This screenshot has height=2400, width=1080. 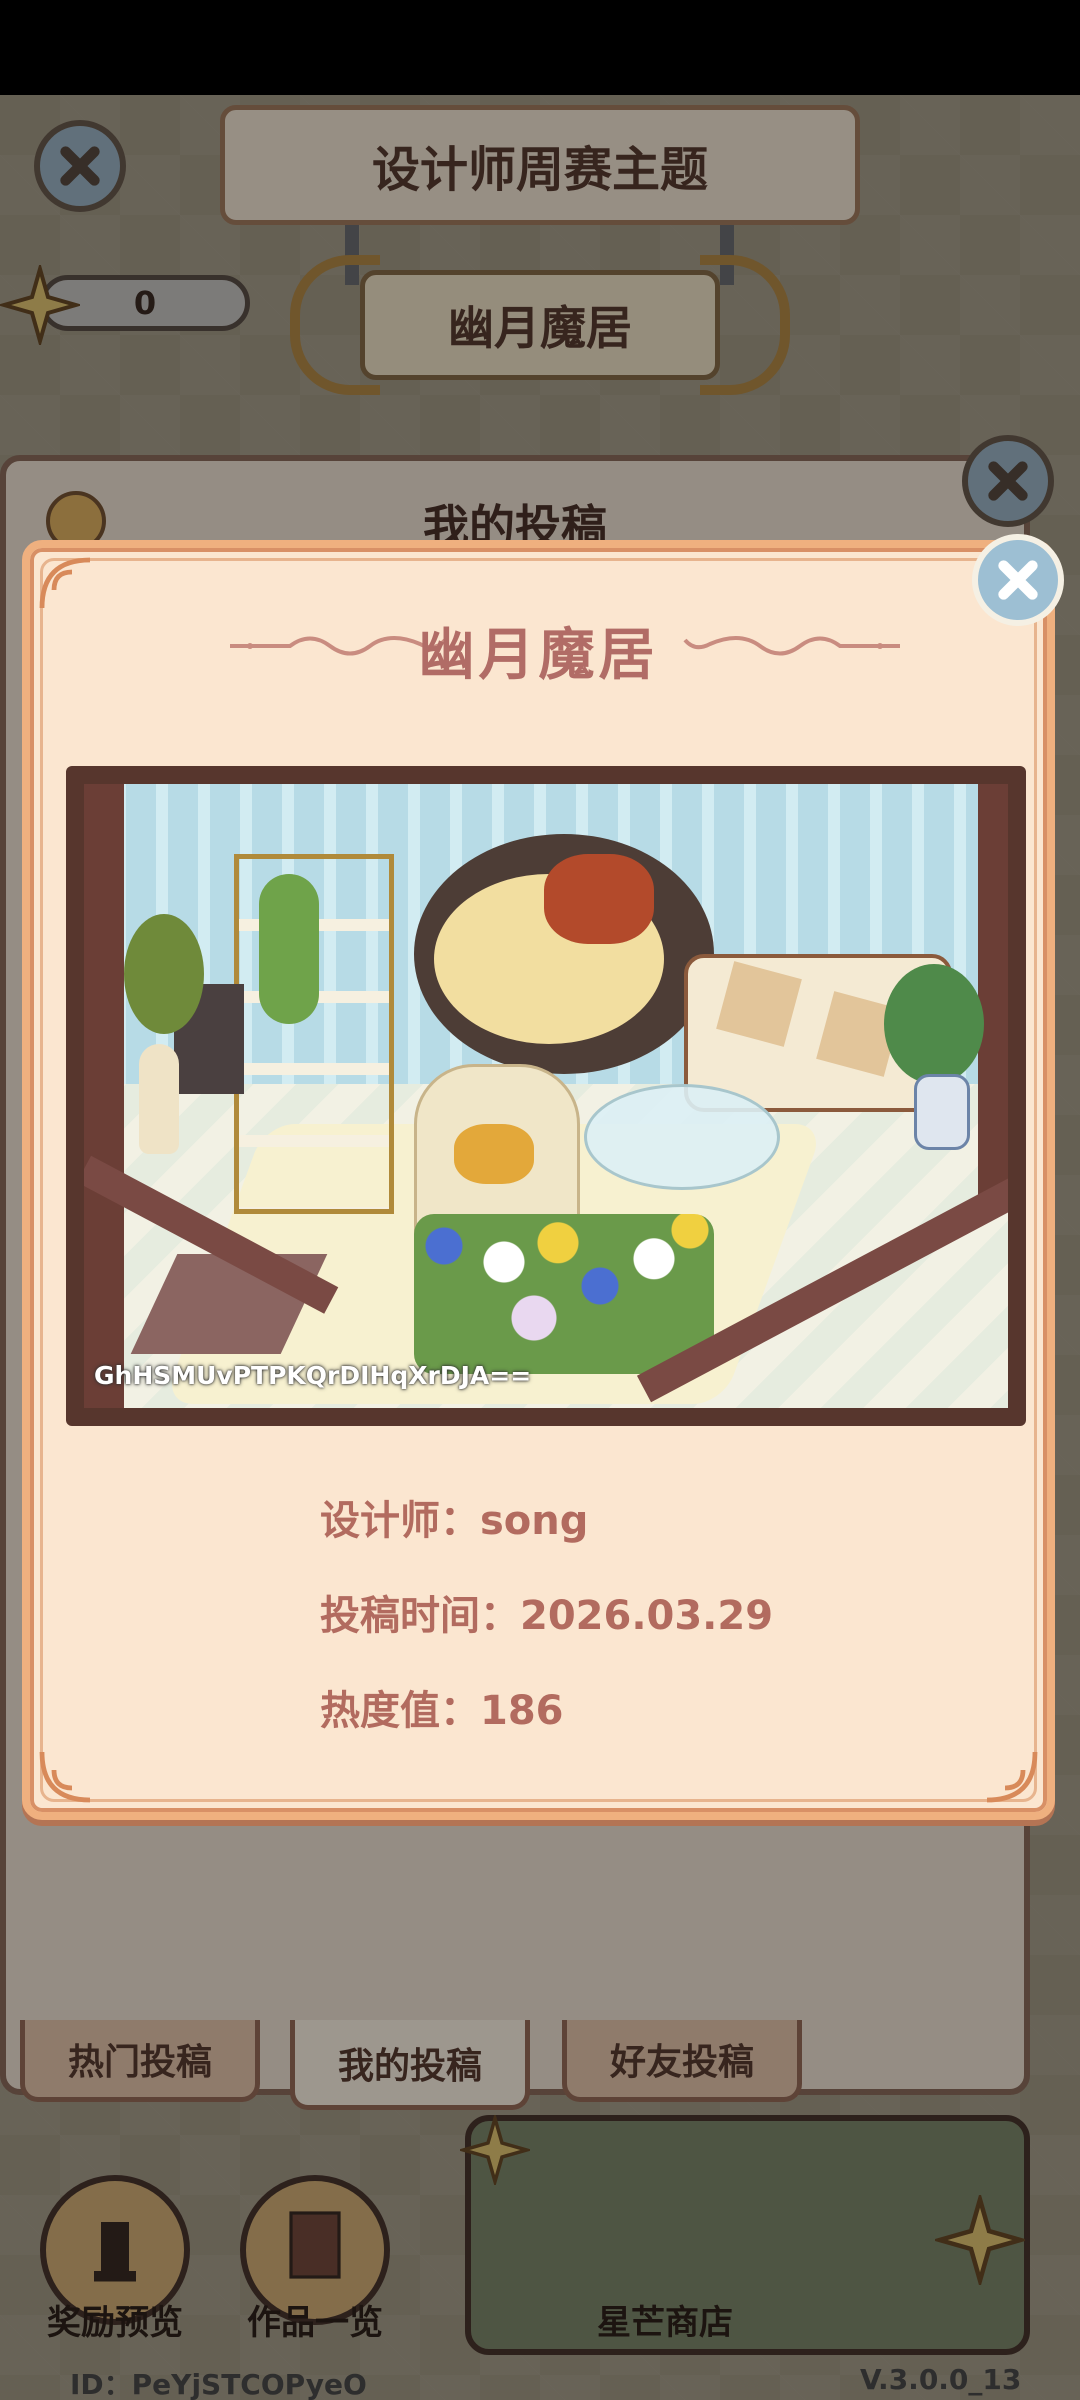 I want to click on version-label: V.3.0.0_13, so click(x=941, y=2379).